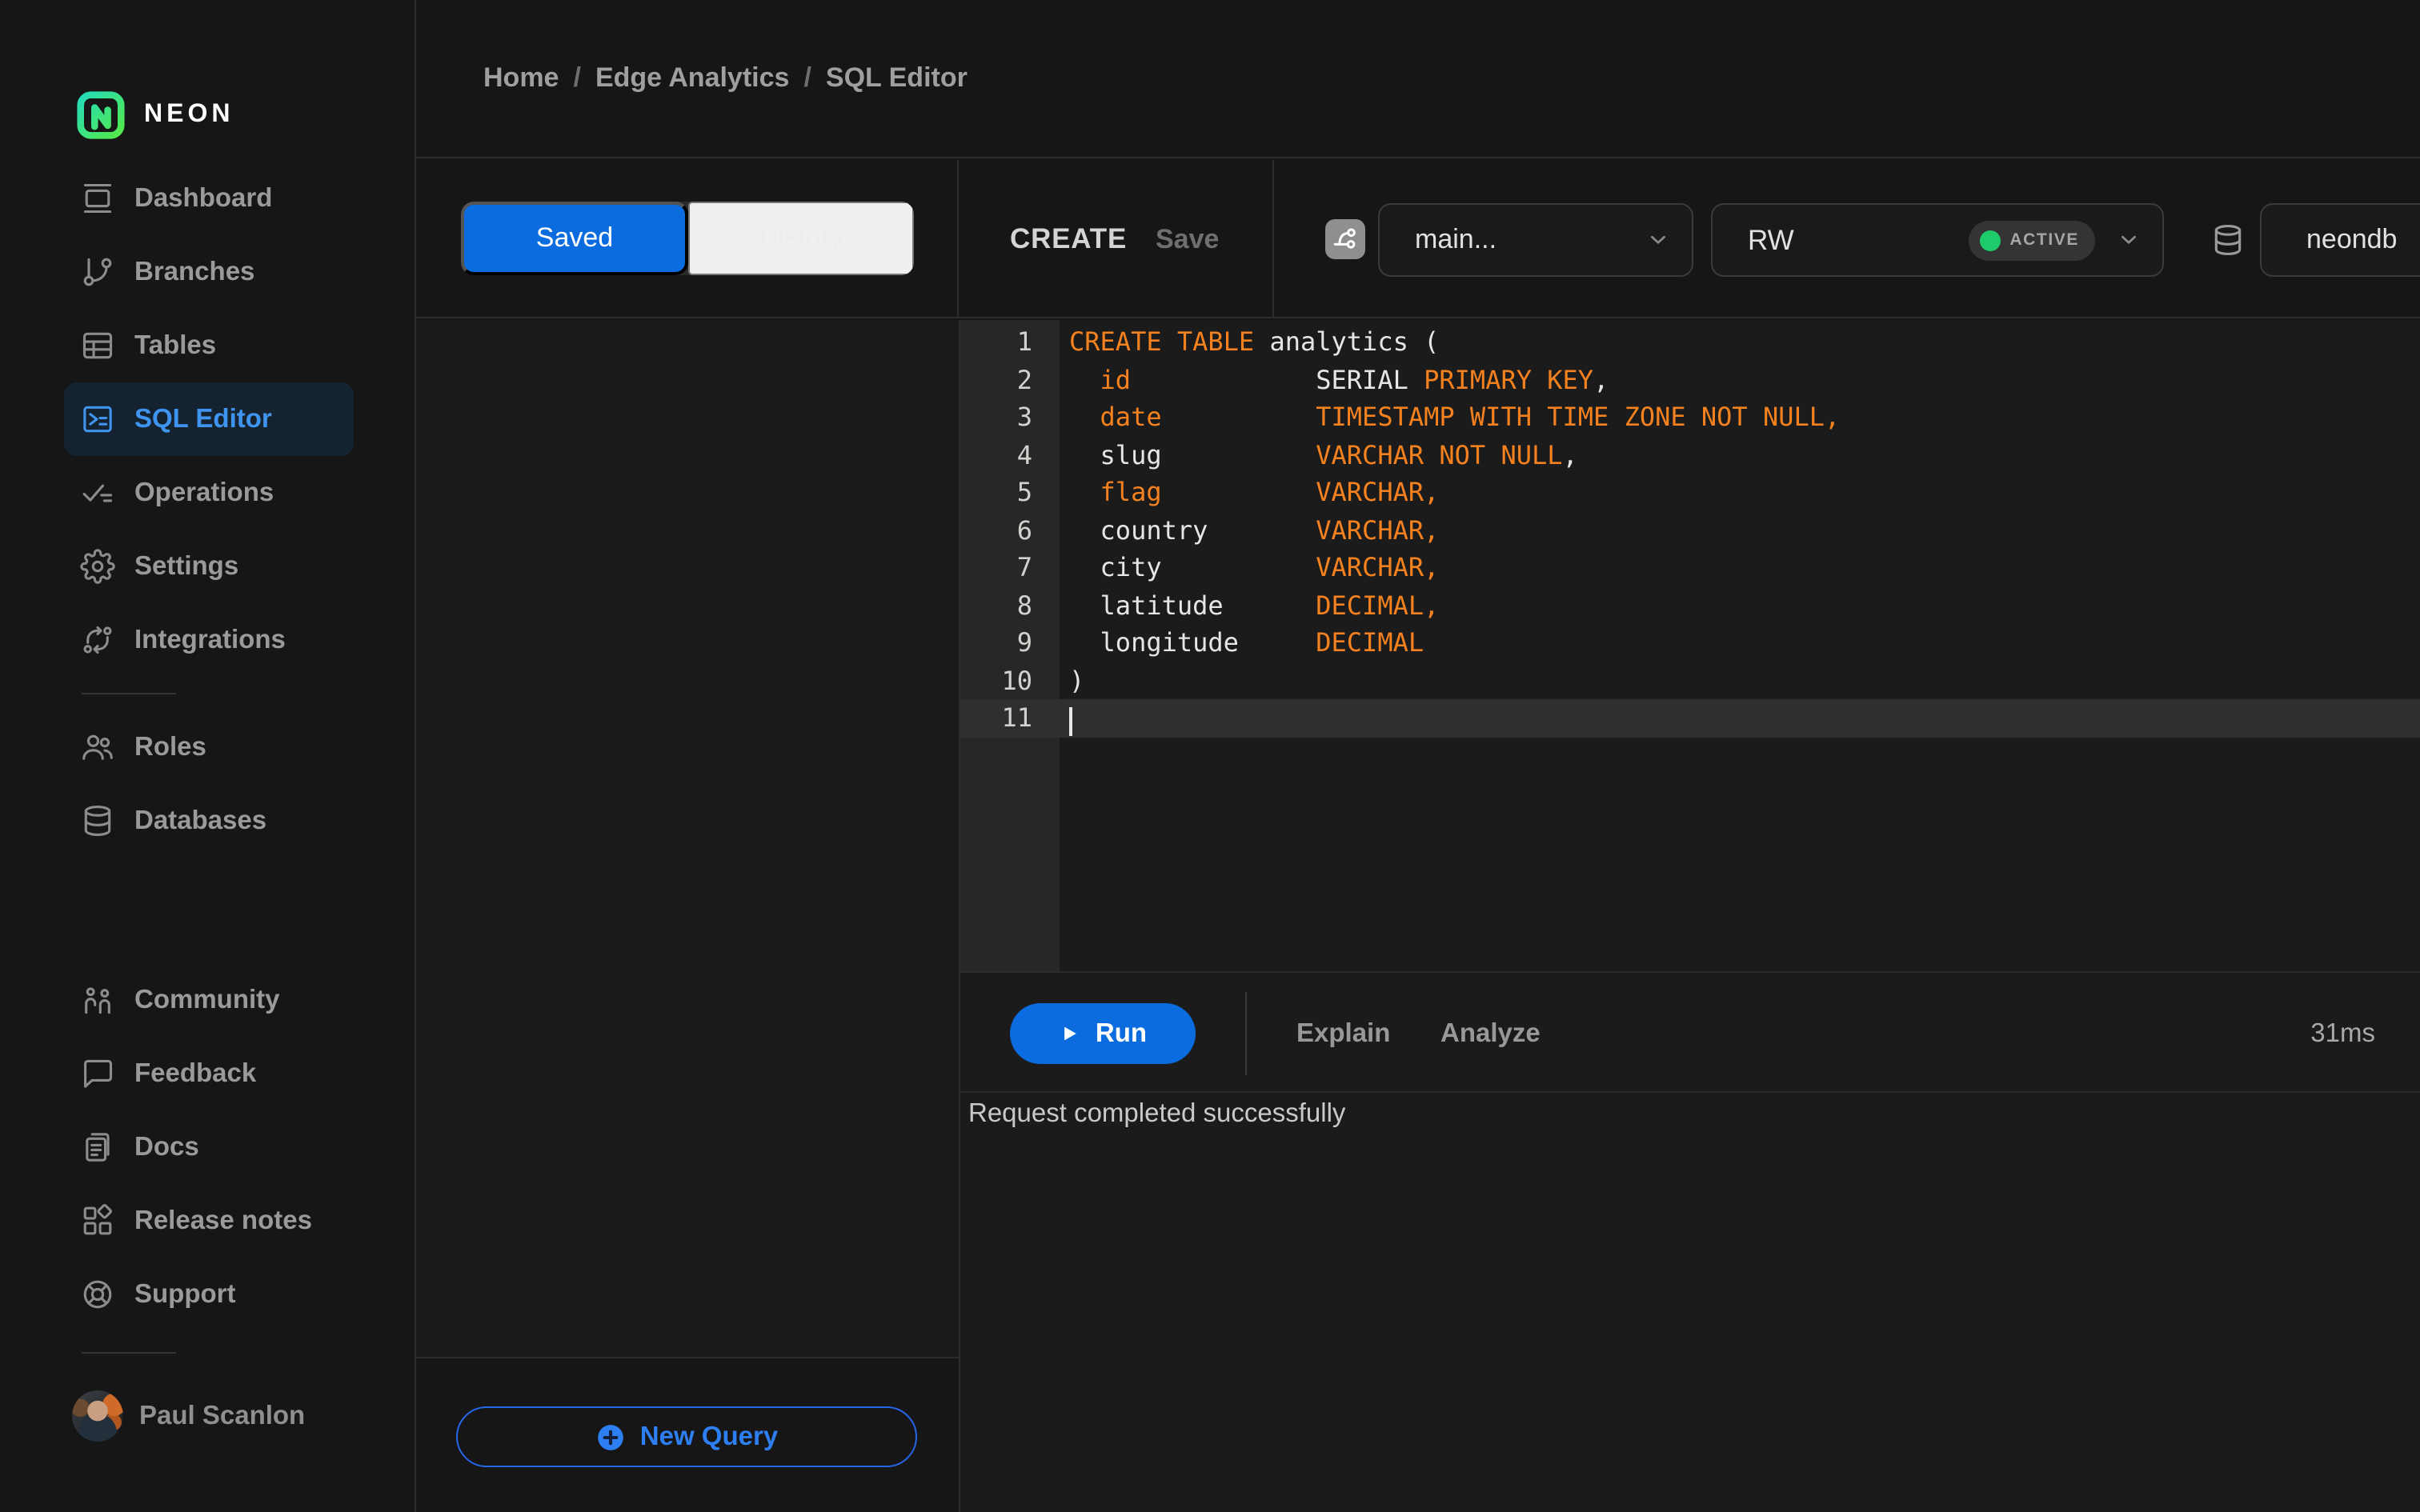 The width and height of the screenshot is (2420, 1512). I want to click on database-selector: neondb, so click(2340, 240).